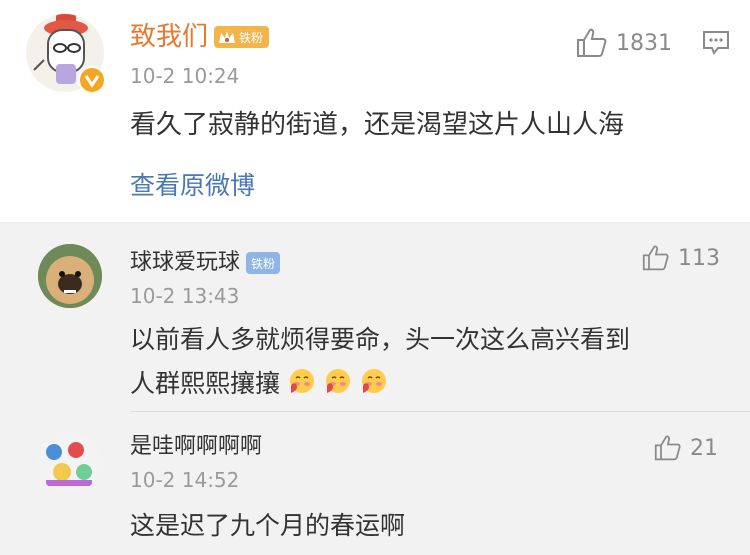 This screenshot has height=555, width=750. What do you see at coordinates (185, 263) in the screenshot?
I see `reply-author-name: 球球爱玩球` at bounding box center [185, 263].